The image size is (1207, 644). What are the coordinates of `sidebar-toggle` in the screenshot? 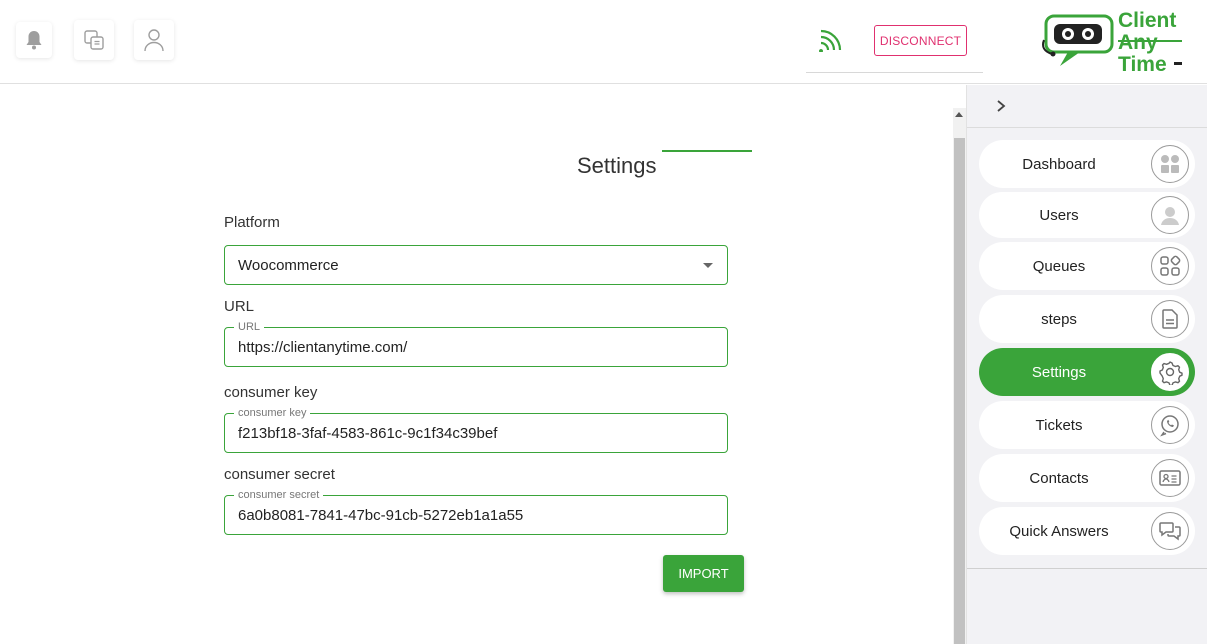 It's located at (1087, 106).